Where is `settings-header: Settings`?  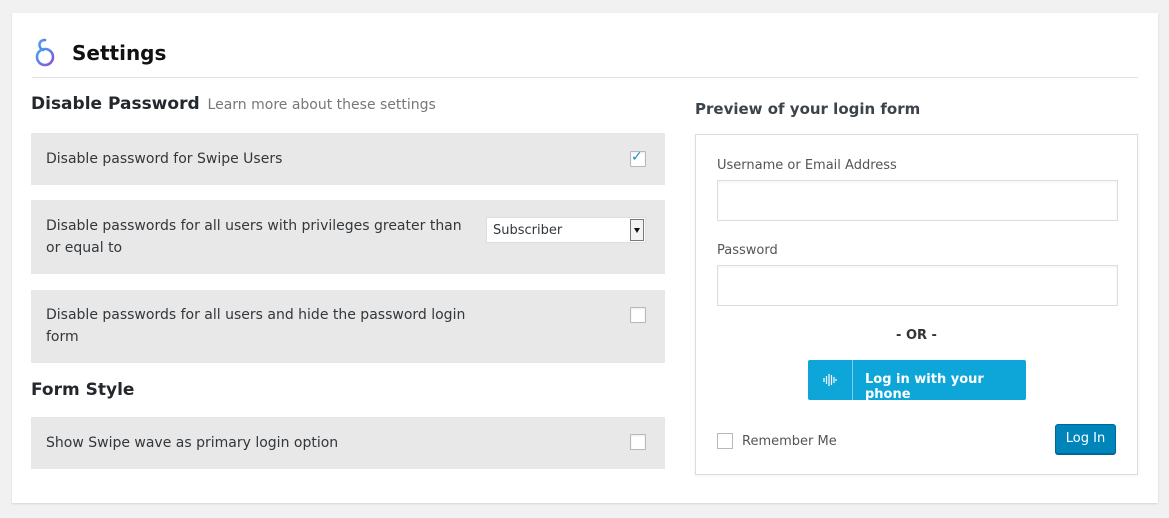
settings-header: Settings is located at coordinates (99, 53).